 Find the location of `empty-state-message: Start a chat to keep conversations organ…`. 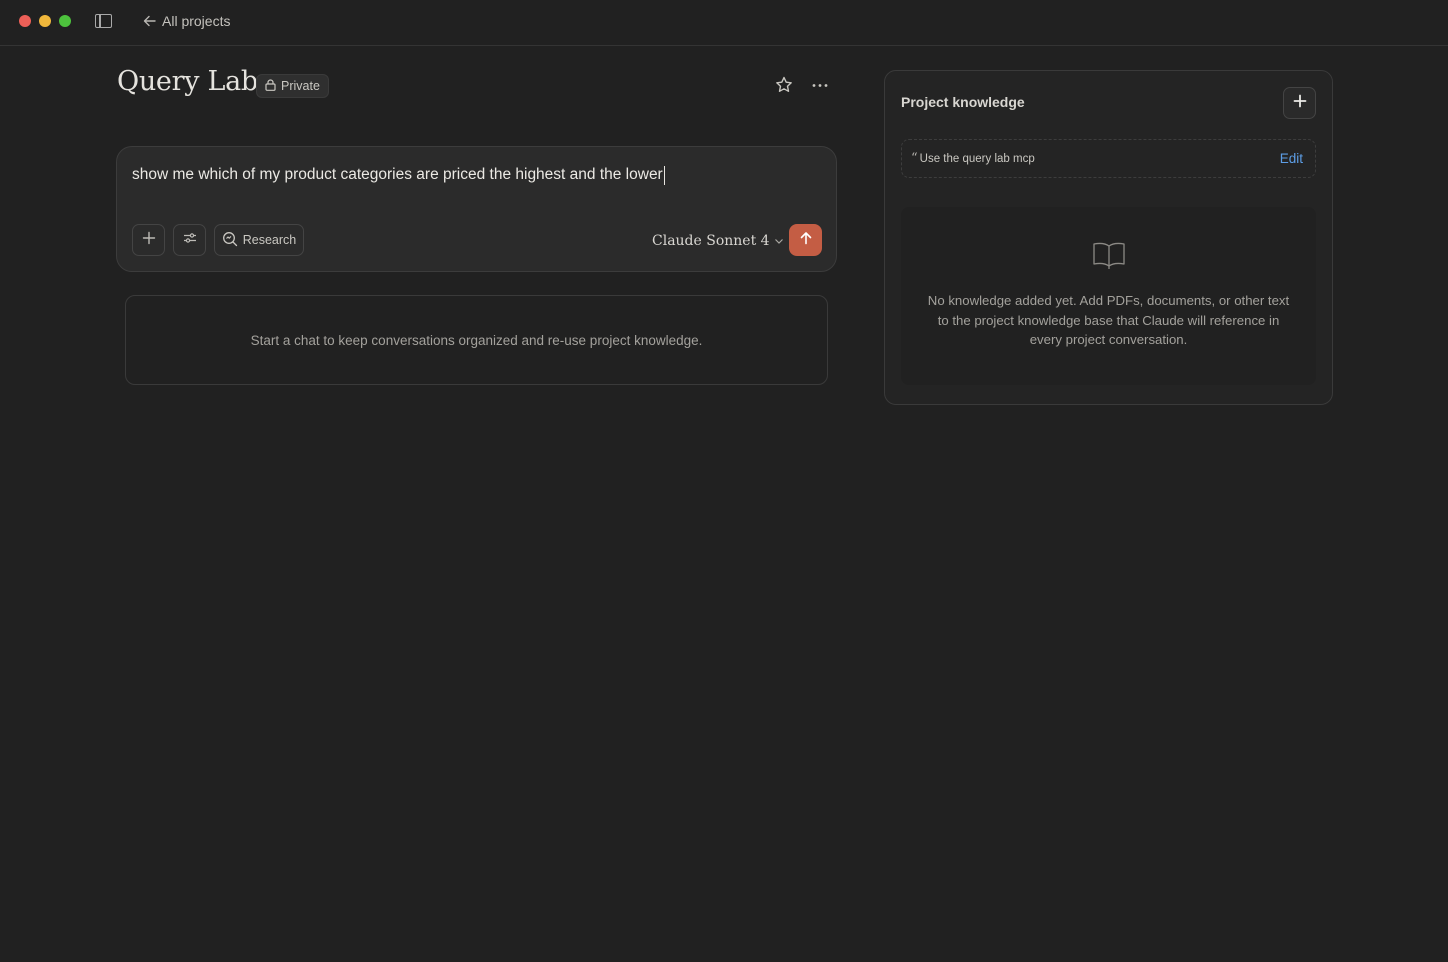

empty-state-message: Start a chat to keep conversations organ… is located at coordinates (476, 340).